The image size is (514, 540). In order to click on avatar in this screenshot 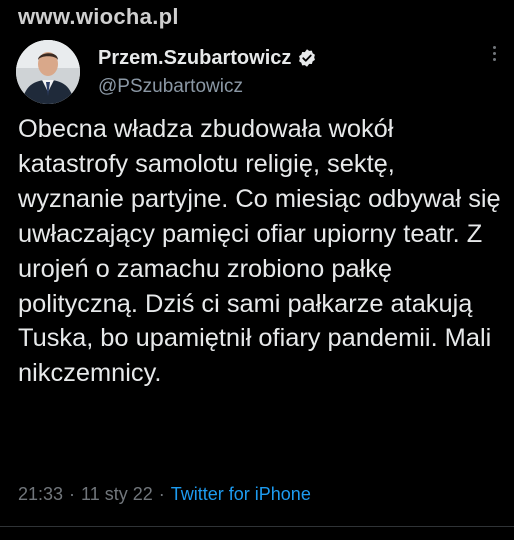, I will do `click(48, 72)`.